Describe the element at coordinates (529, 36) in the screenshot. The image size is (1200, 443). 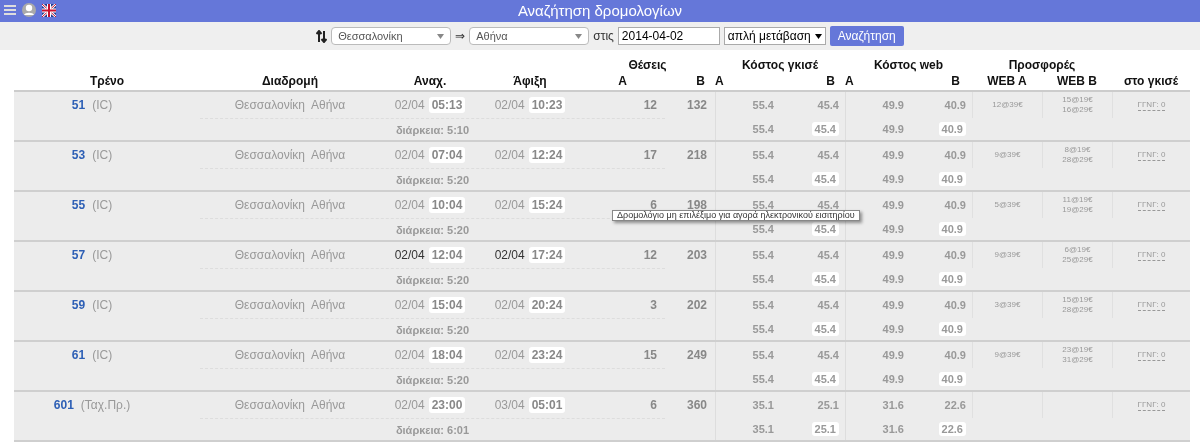
I see `to-dropdown: Αθήνα` at that location.